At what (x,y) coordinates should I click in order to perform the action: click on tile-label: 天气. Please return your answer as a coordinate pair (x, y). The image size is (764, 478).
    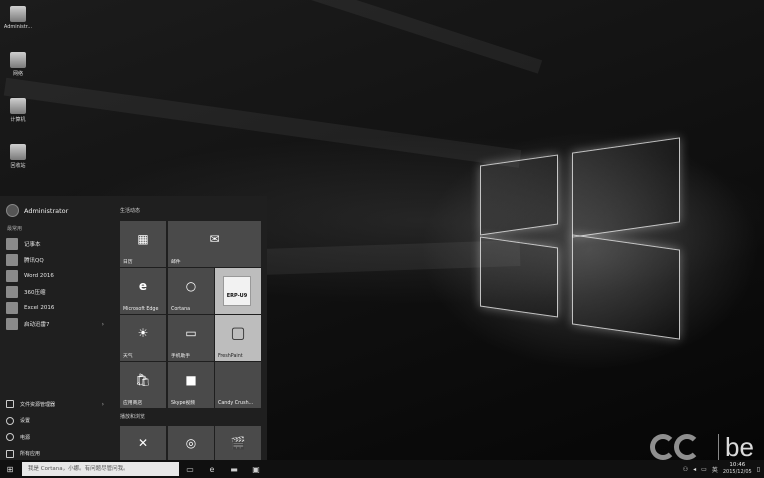
    Looking at the image, I should click on (128, 356).